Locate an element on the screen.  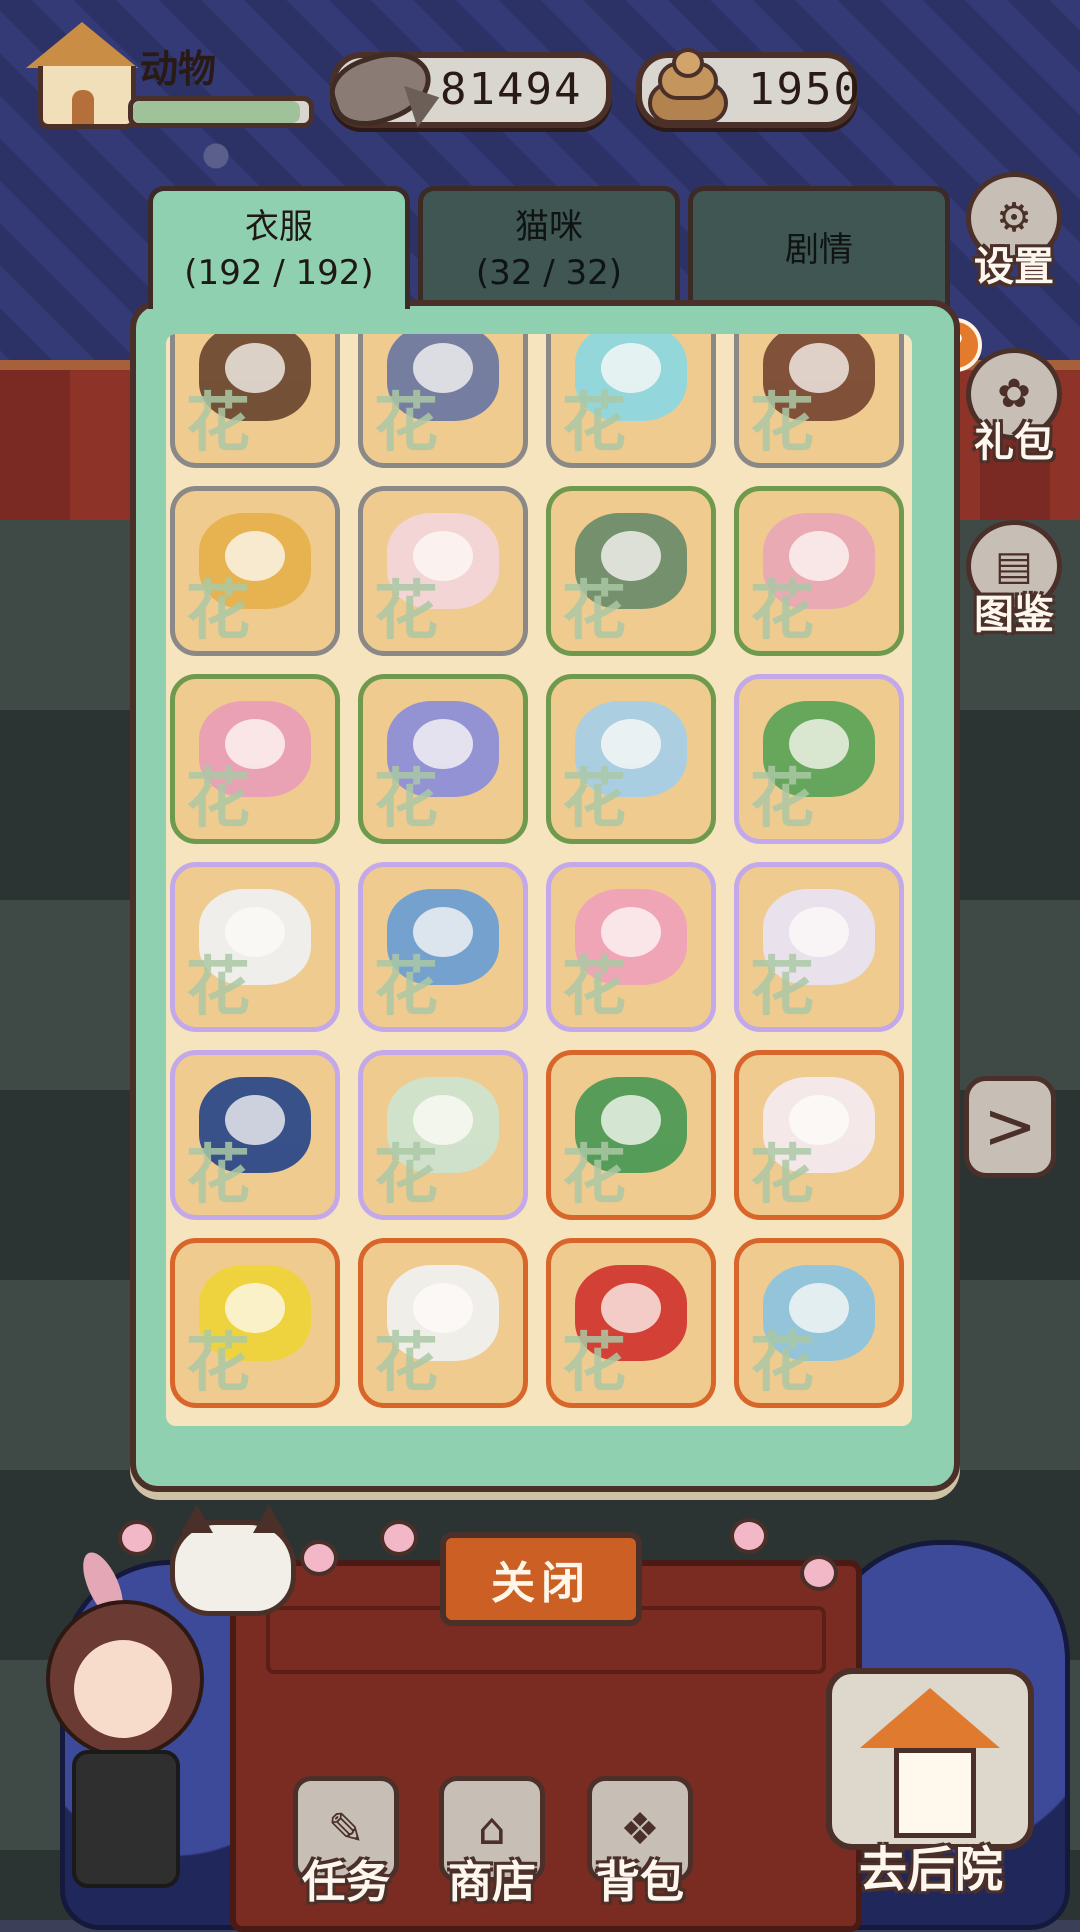
clothing-item-dinosaur-costume: 花 is located at coordinates (631, 1135).